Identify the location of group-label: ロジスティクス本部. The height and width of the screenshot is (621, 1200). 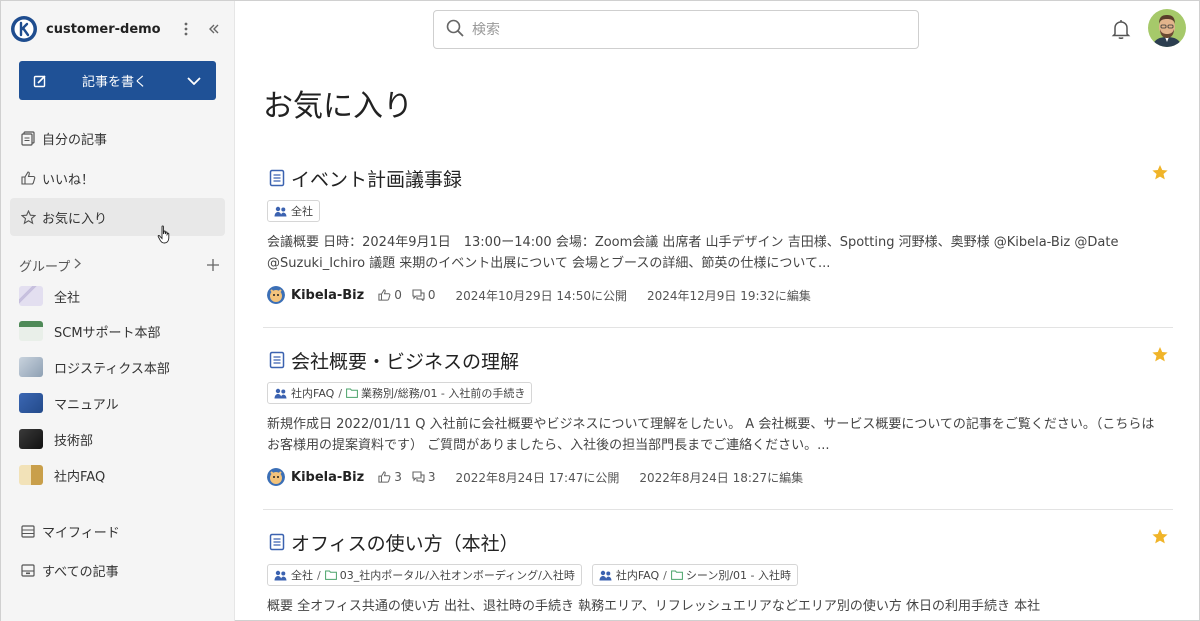
(112, 369).